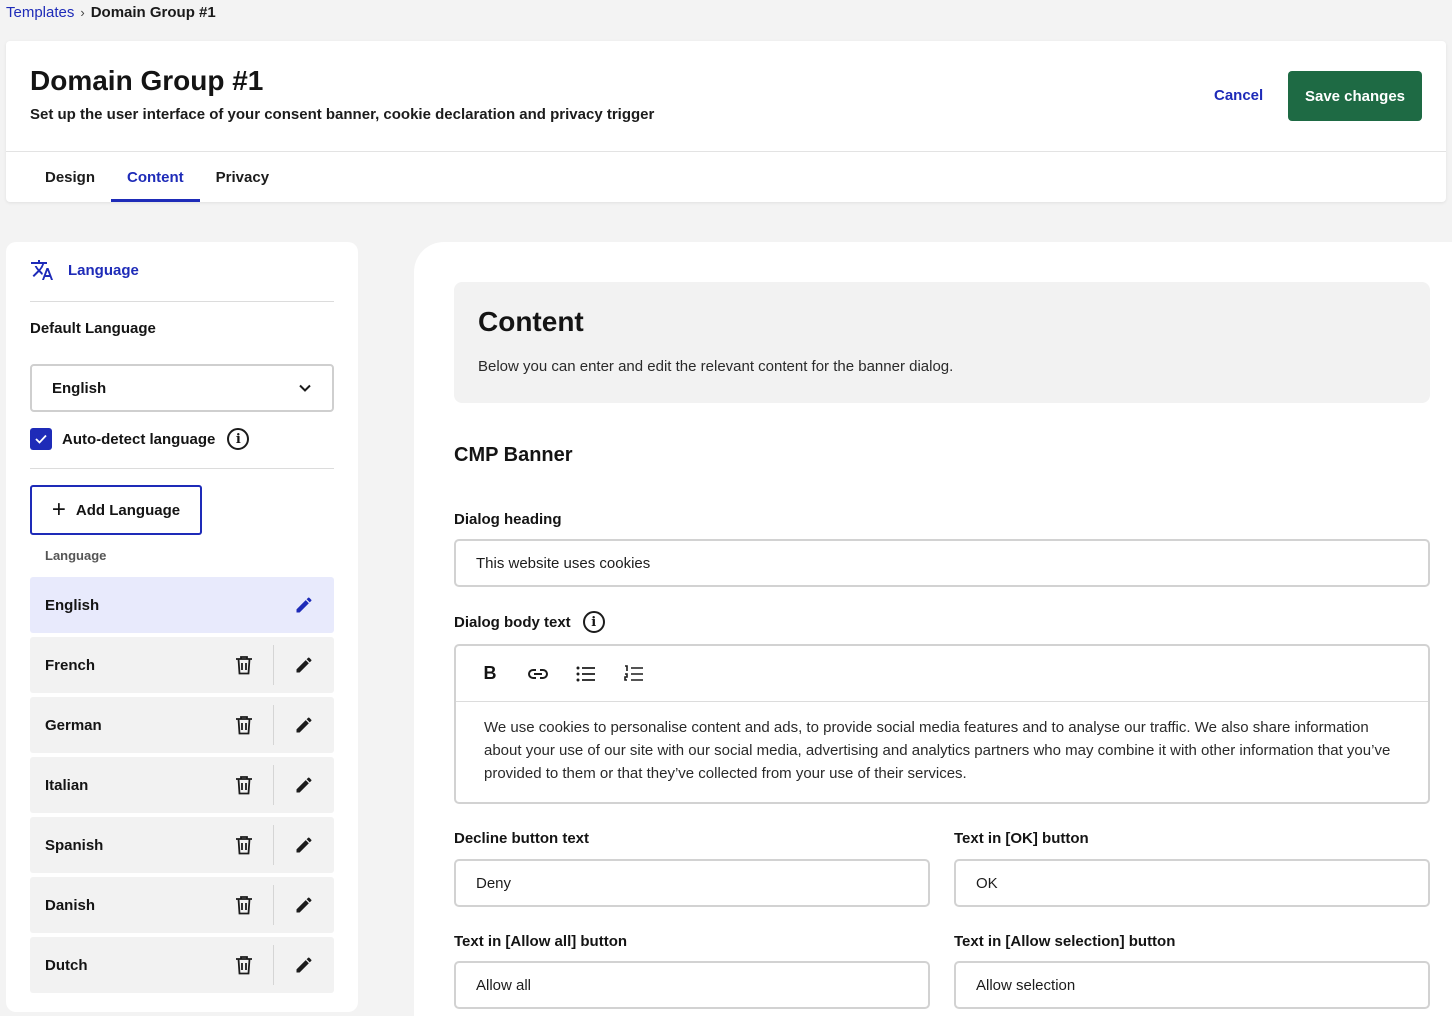 This screenshot has width=1452, height=1016. Describe the element at coordinates (942, 563) in the screenshot. I see `dialog-heading-input: This website uses cookies` at that location.